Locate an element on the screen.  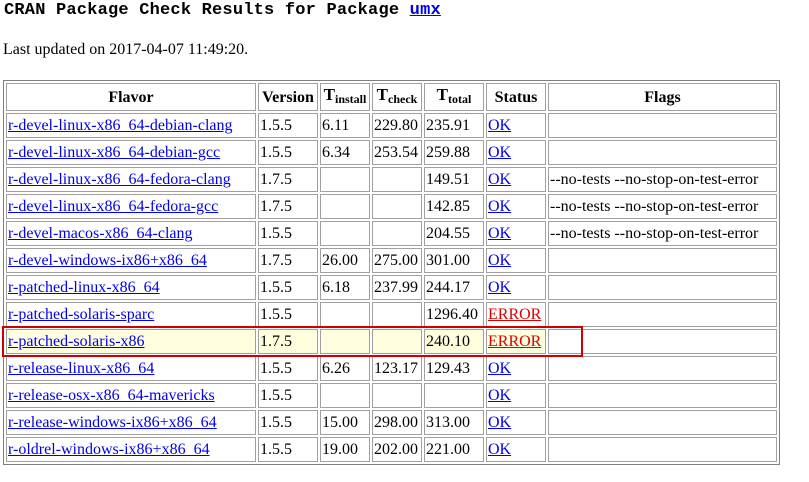
tcheck-cell: 229.80 is located at coordinates (397, 125).